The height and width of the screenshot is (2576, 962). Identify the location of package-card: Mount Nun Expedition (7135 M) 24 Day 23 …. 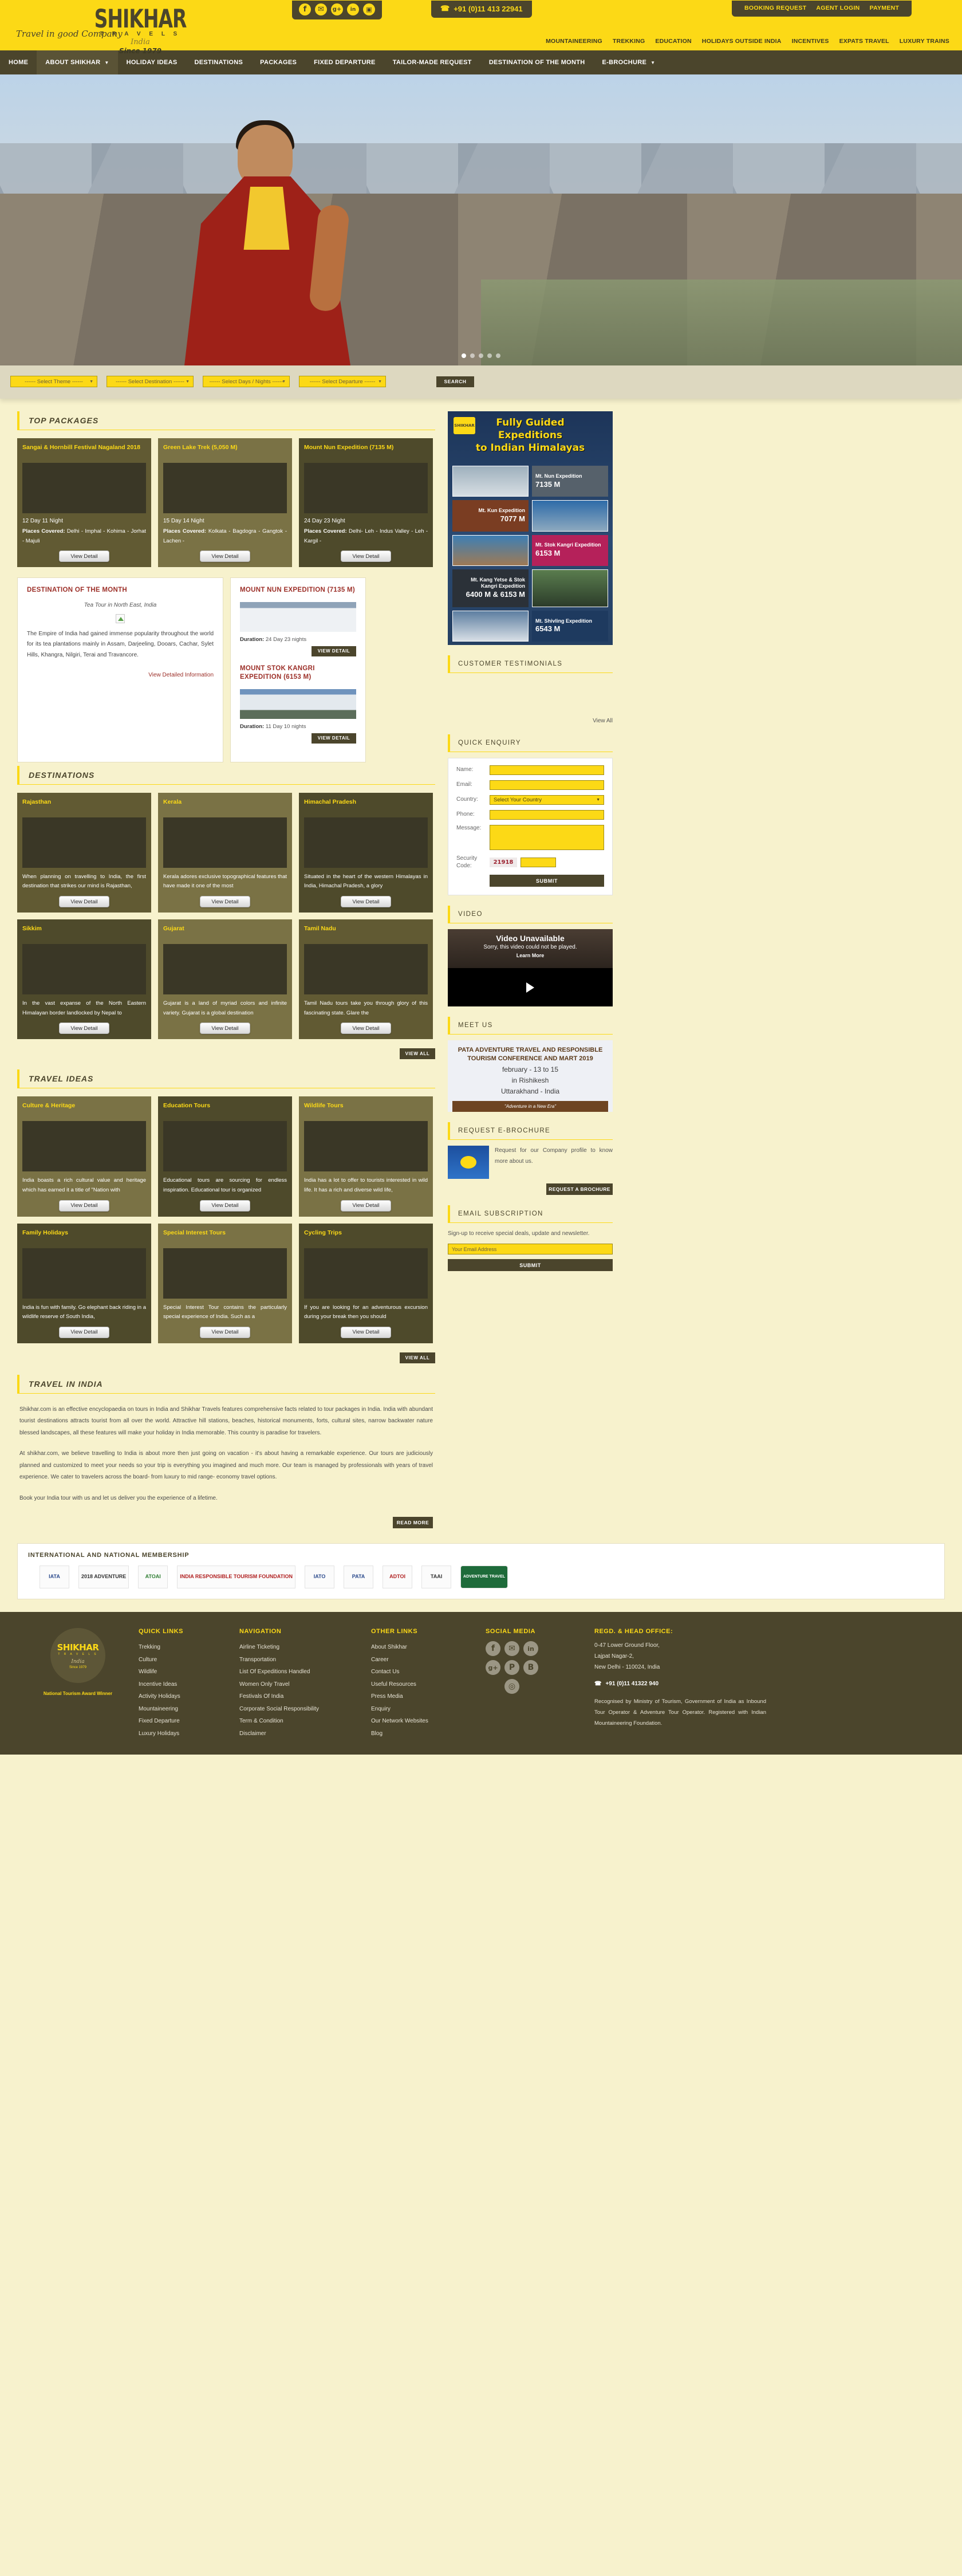
(366, 503).